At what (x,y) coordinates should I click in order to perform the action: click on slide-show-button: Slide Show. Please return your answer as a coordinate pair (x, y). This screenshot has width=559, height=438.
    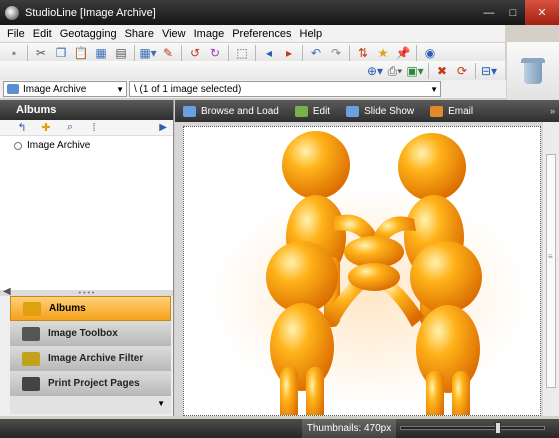
    Looking at the image, I should click on (380, 111).